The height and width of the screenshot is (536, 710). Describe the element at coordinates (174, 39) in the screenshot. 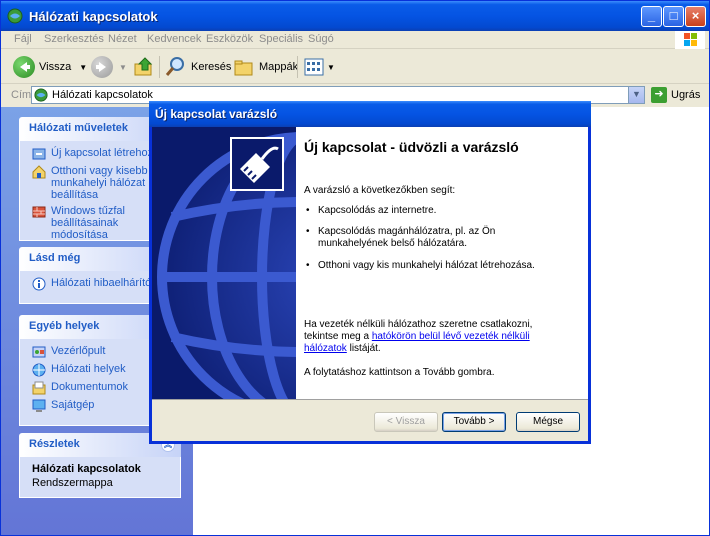

I see `menu-favorites: Kedvencek` at that location.